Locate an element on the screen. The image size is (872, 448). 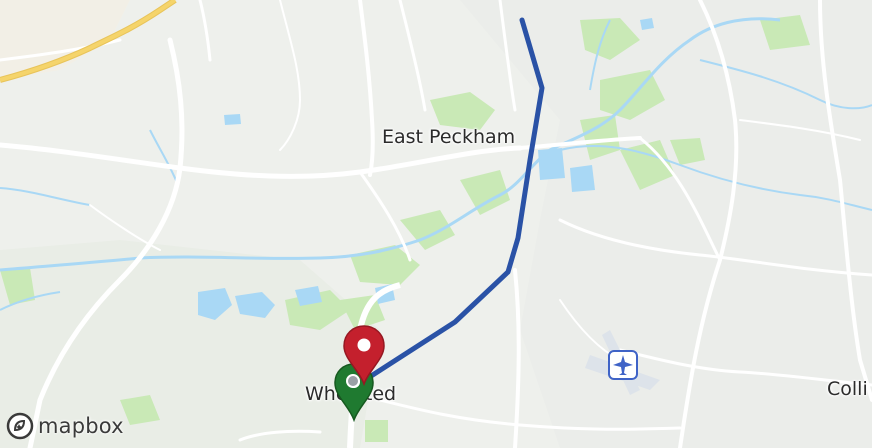
mapbox-logo-icon is located at coordinates (20, 426).